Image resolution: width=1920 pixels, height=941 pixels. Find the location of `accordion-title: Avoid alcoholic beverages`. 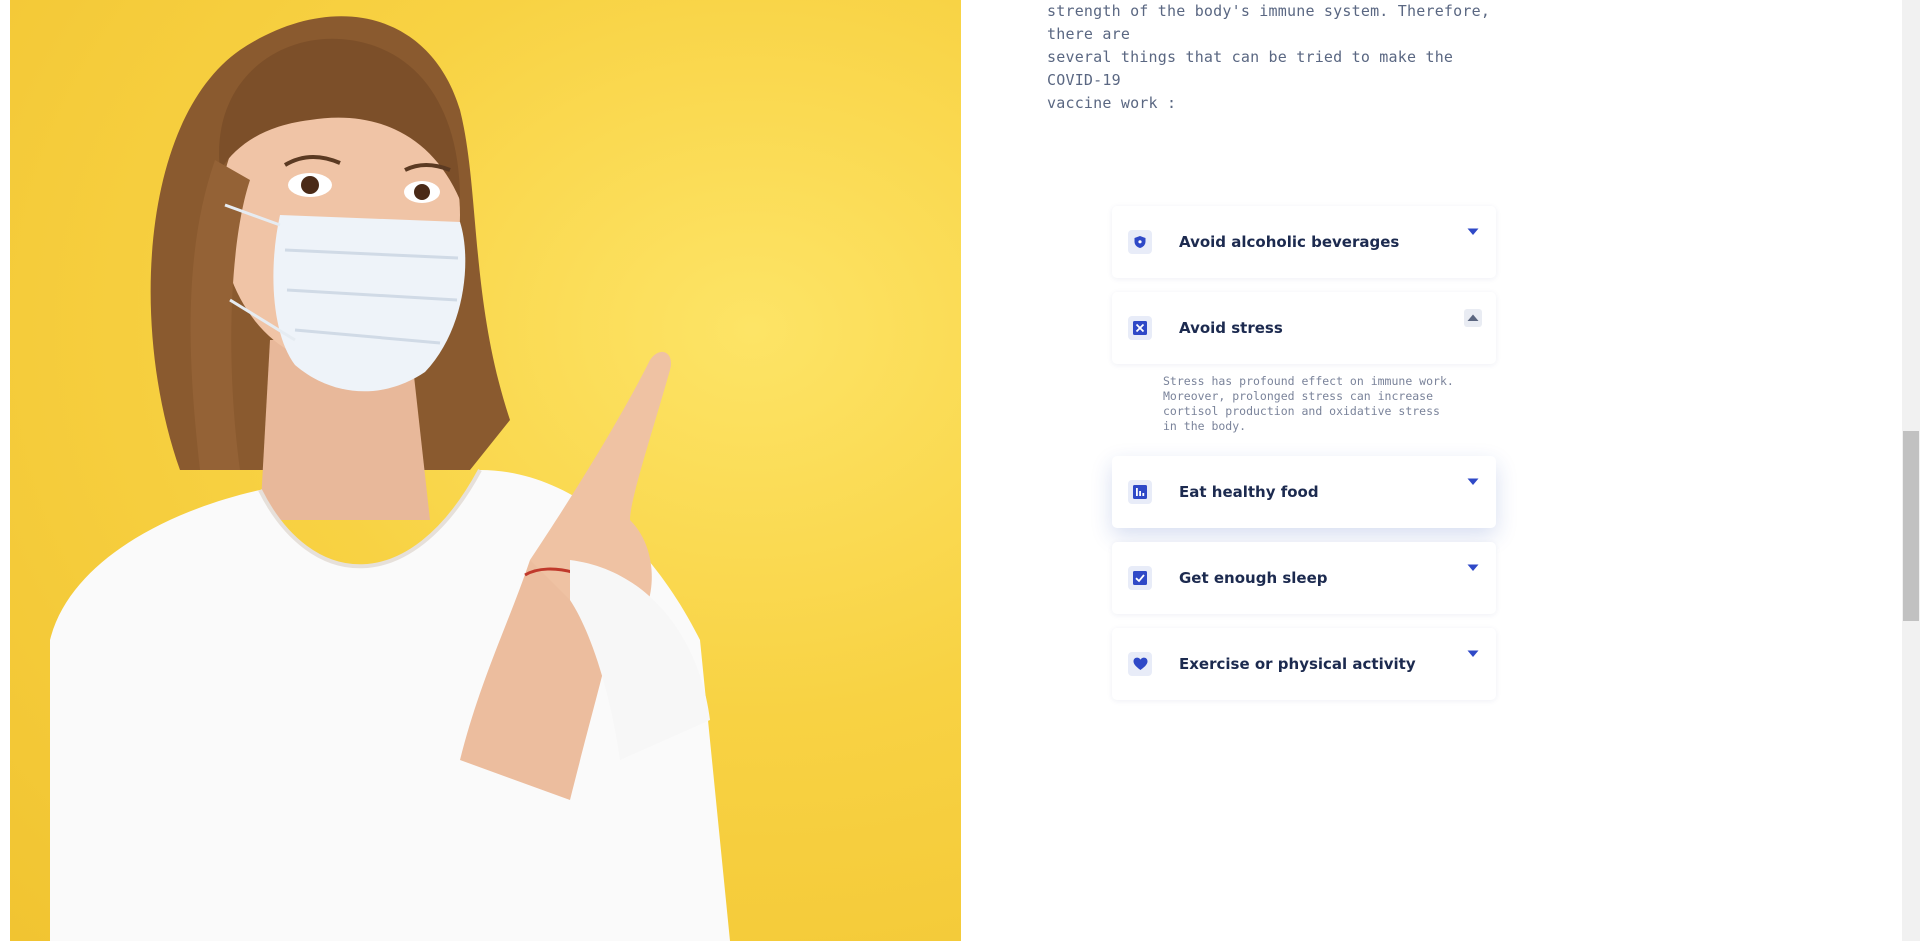

accordion-title: Avoid alcoholic beverages is located at coordinates (1289, 242).